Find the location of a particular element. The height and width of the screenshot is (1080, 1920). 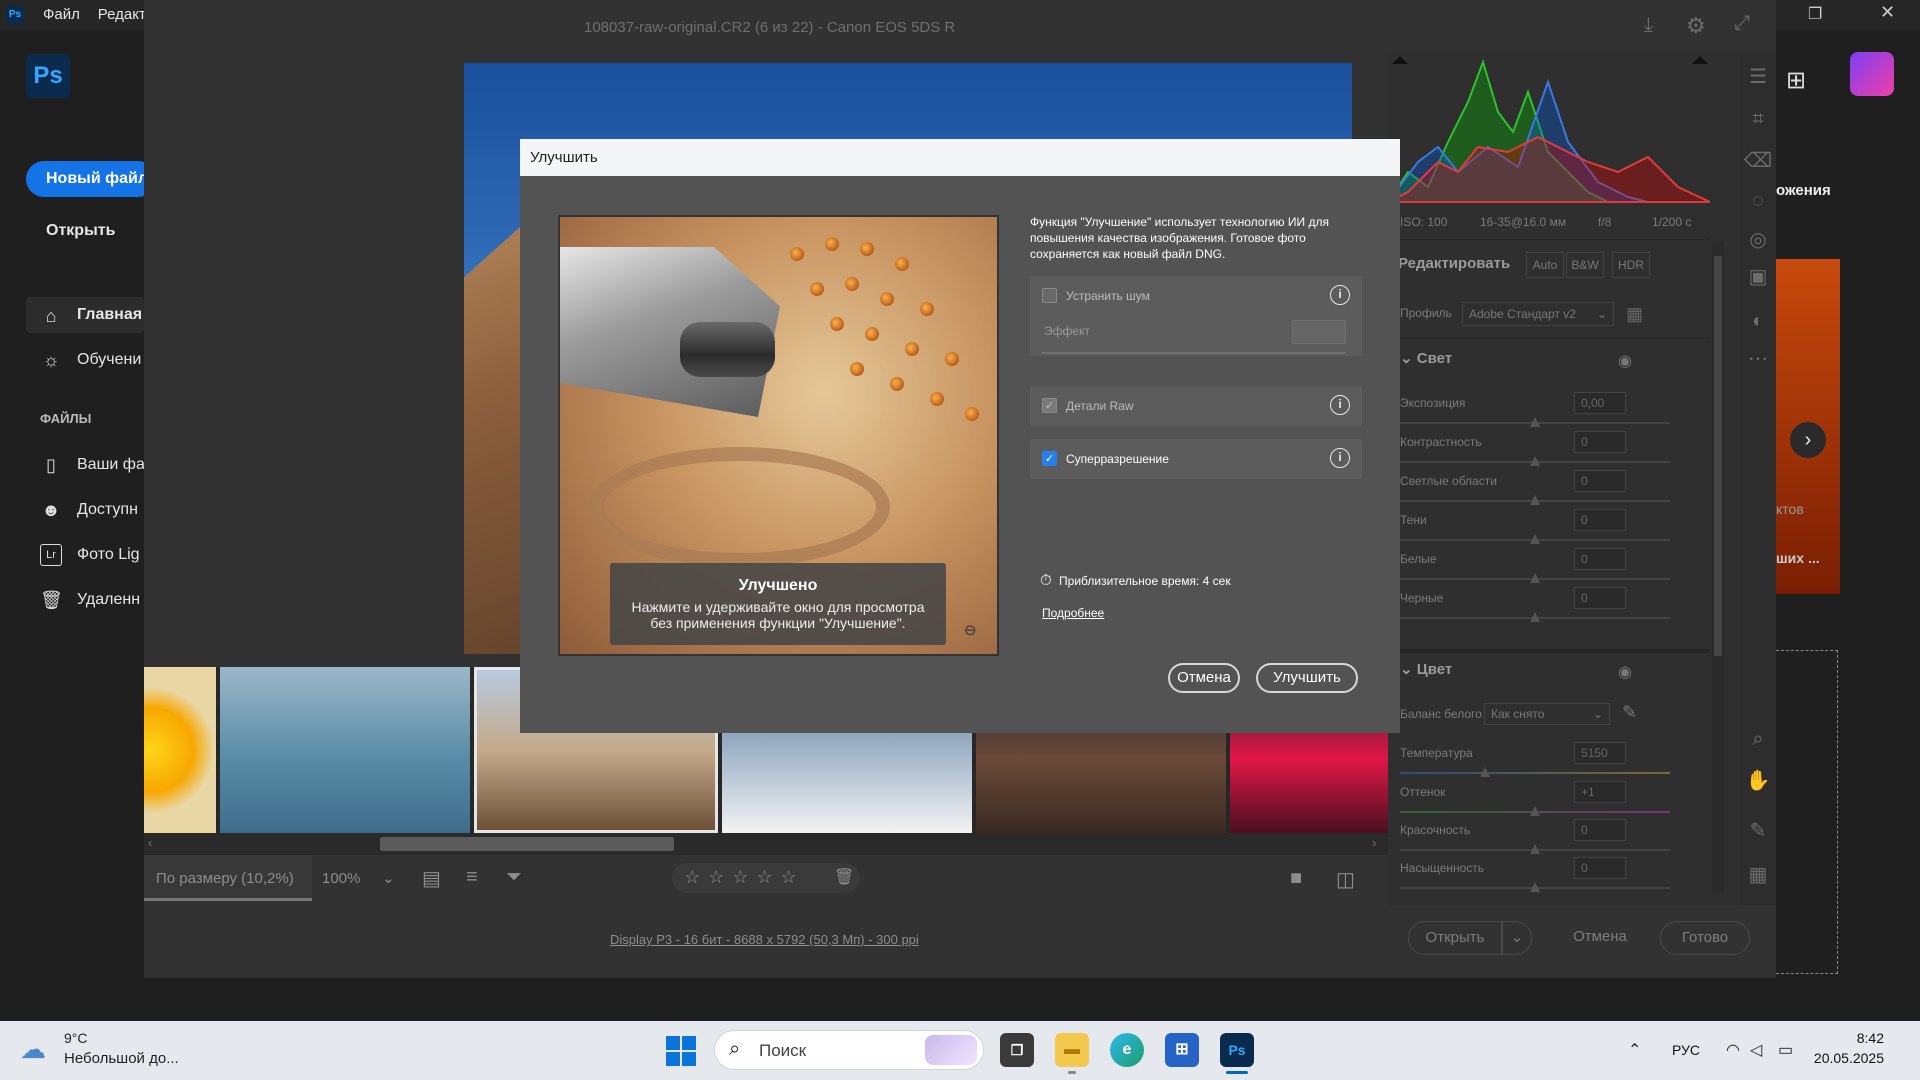

weather-temperature: 9°C is located at coordinates (76, 1038).